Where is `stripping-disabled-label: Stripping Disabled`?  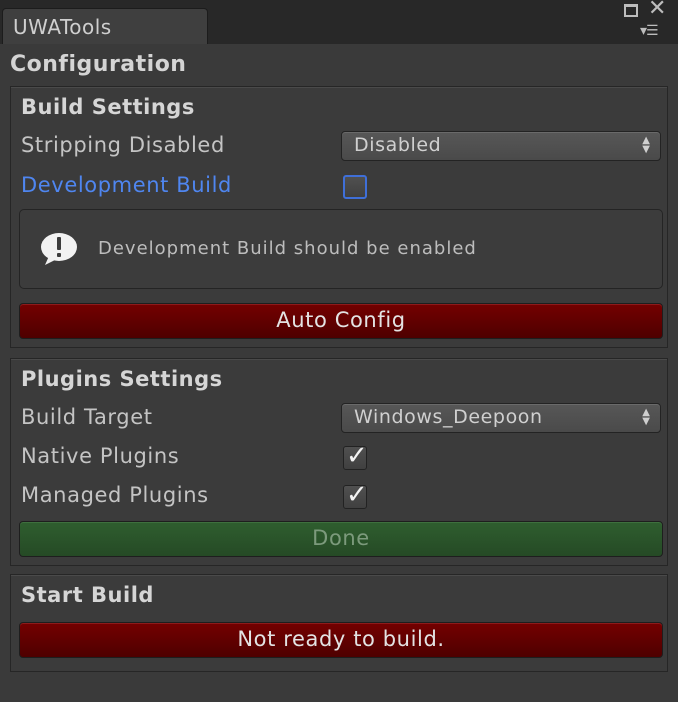 stripping-disabled-label: Stripping Disabled is located at coordinates (123, 145).